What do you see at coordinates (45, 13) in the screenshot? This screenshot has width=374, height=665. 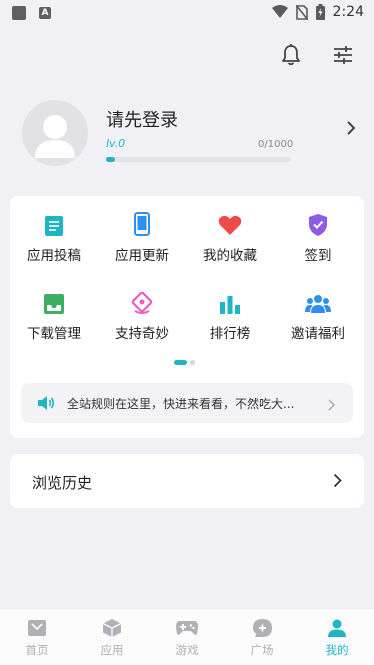 I see `font-app-icon: A` at bounding box center [45, 13].